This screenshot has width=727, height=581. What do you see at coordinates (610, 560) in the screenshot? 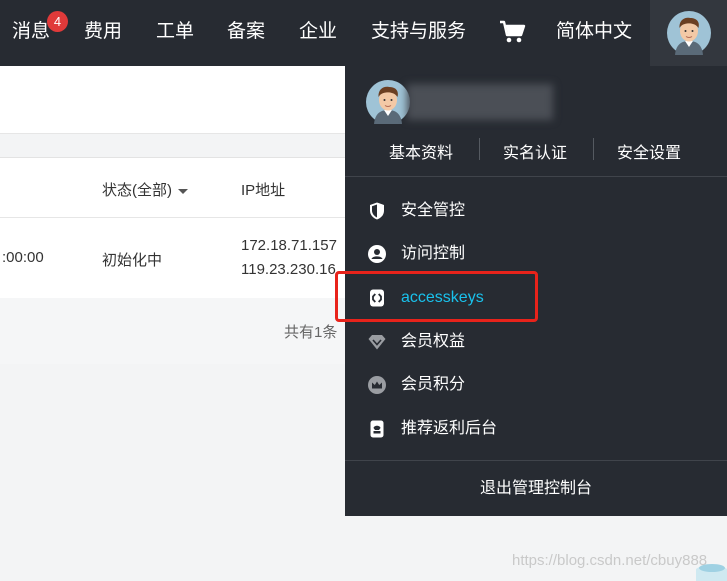
I see `source-watermark: https://blog.csdn.net/cbuy888` at bounding box center [610, 560].